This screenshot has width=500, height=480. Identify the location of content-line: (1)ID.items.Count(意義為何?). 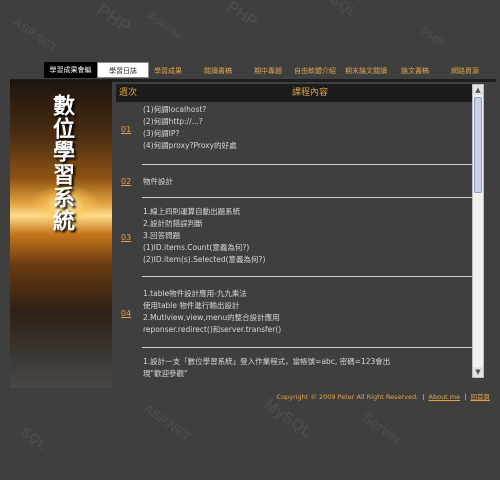
(196, 247).